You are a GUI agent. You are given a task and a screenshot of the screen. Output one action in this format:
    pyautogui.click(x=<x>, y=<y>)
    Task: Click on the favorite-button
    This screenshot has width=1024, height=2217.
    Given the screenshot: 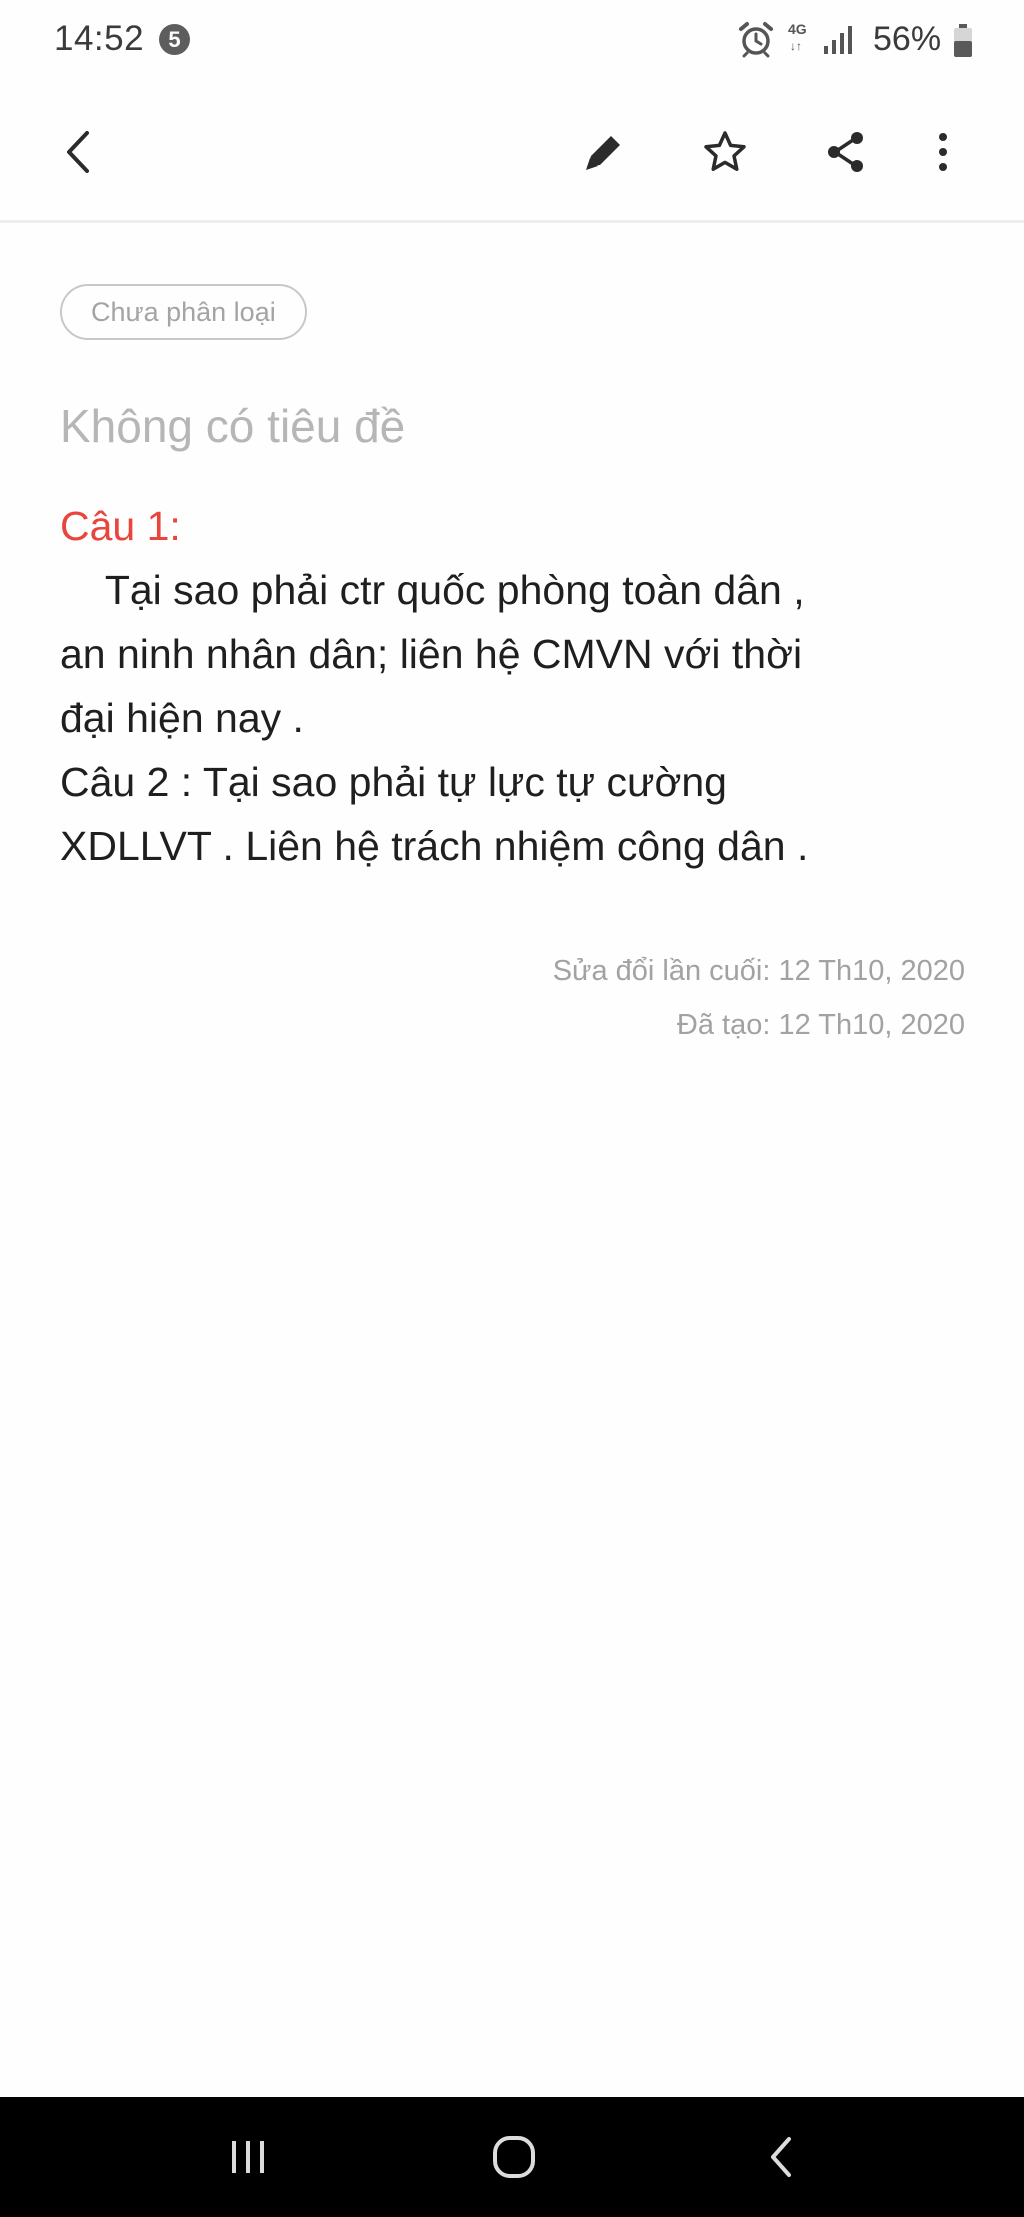 What is the action you would take?
    pyautogui.click(x=725, y=152)
    